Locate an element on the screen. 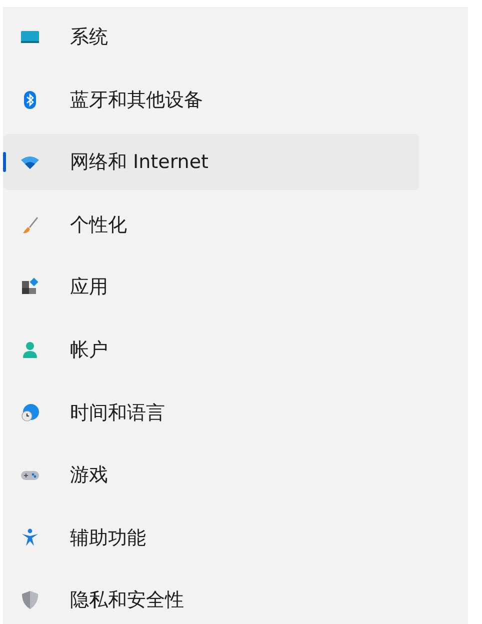 The image size is (482, 624). nav-item: 系统 is located at coordinates (211, 37).